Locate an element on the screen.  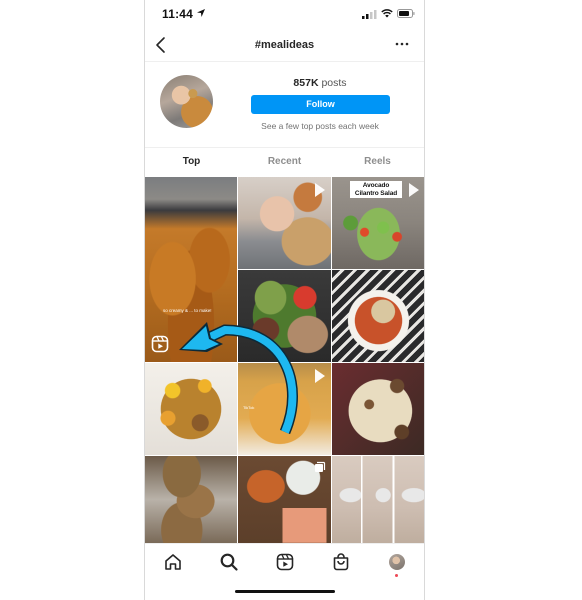
grid-tile-couple-photos is located at coordinates (378, 499).